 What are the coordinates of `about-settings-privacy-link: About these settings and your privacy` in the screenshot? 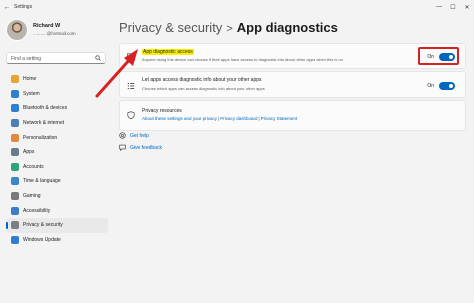 It's located at (179, 118).